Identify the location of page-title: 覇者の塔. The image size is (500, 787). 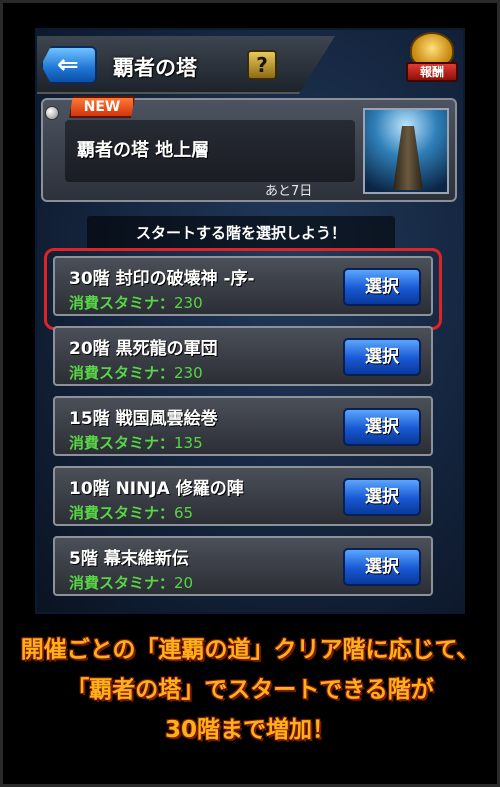
(155, 68).